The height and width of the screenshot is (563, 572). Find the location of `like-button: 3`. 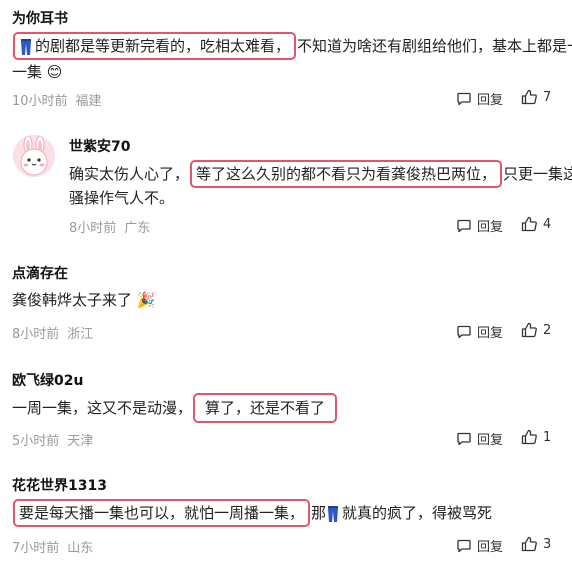

like-button: 3 is located at coordinates (536, 544).